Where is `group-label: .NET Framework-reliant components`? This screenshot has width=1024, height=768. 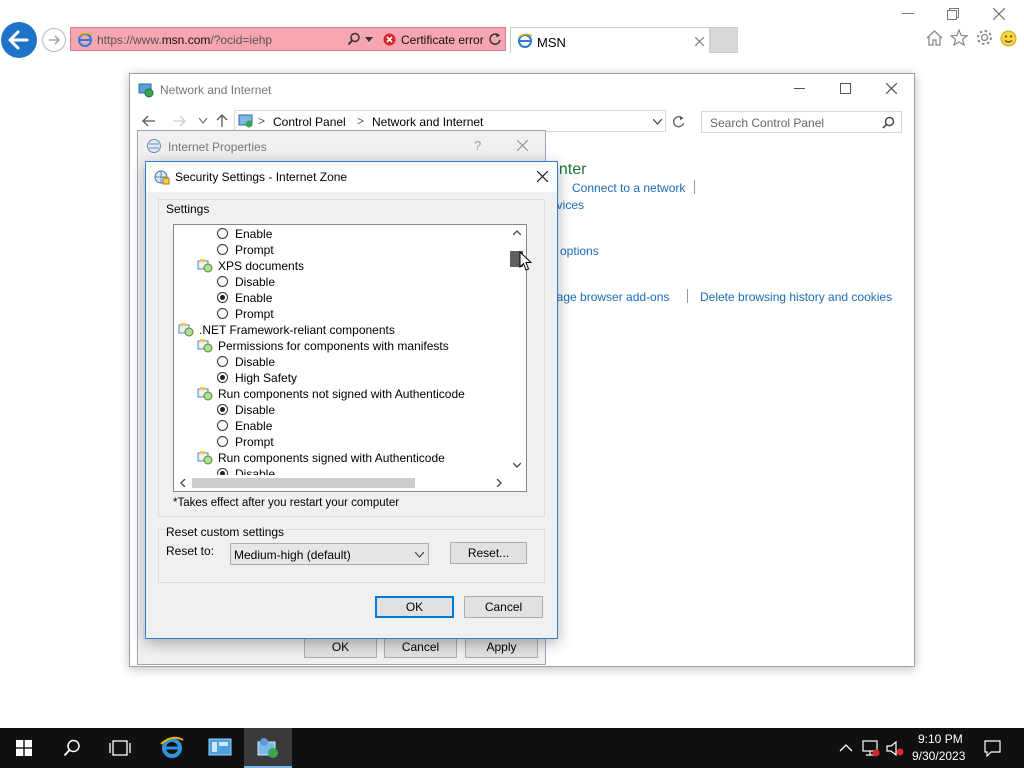 group-label: .NET Framework-reliant components is located at coordinates (297, 330).